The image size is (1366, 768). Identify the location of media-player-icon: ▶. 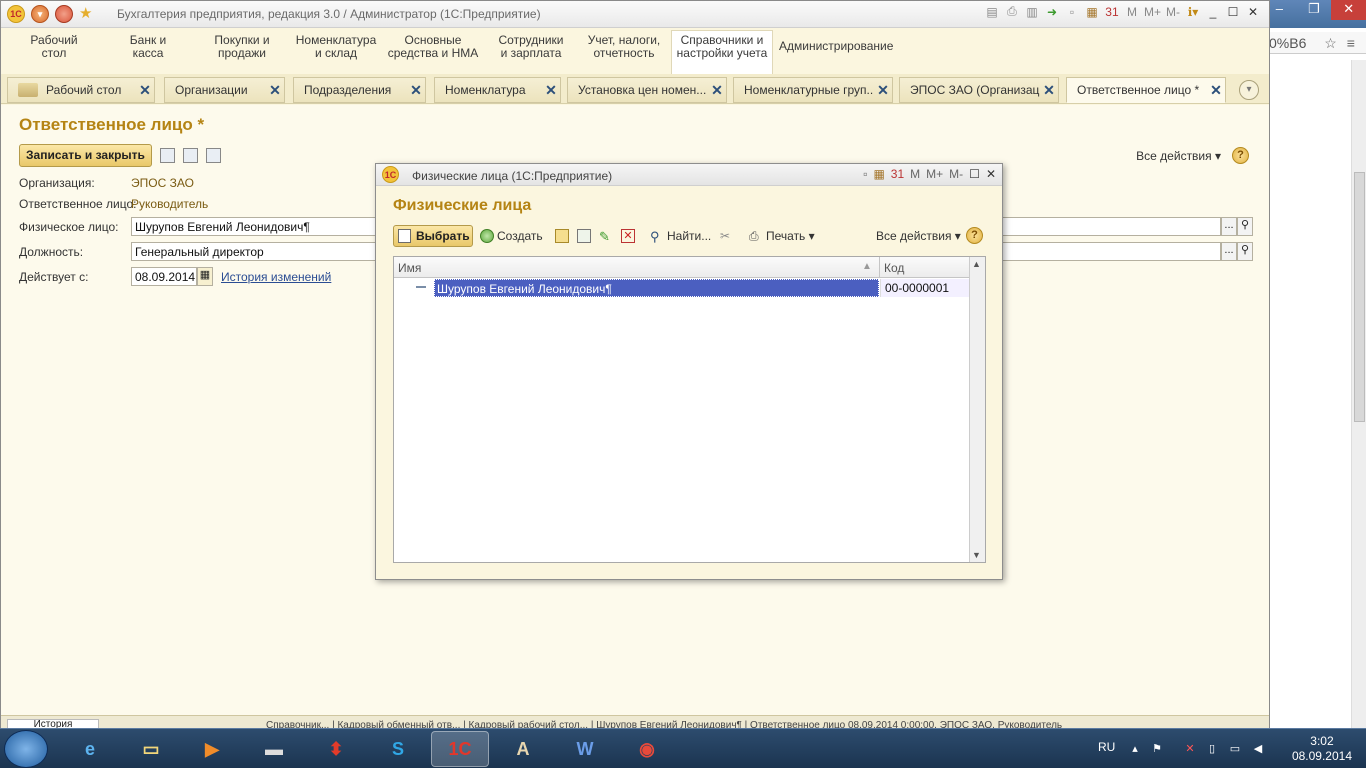
(212, 749).